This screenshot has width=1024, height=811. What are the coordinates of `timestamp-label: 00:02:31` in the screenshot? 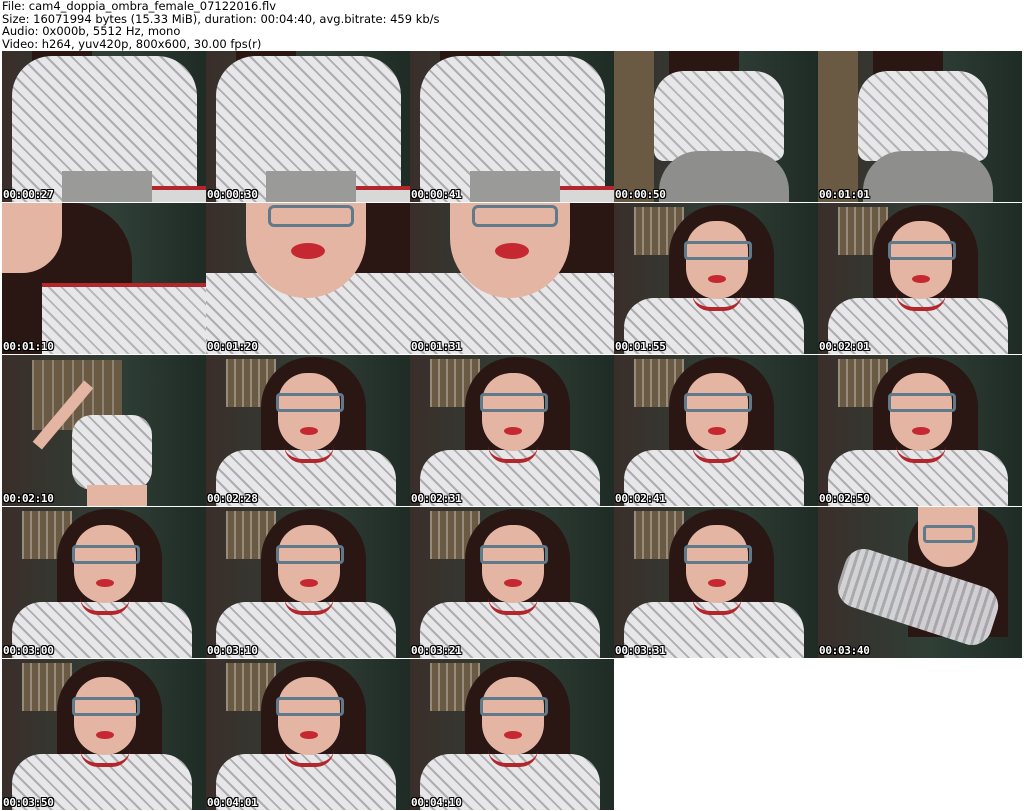 It's located at (436, 498).